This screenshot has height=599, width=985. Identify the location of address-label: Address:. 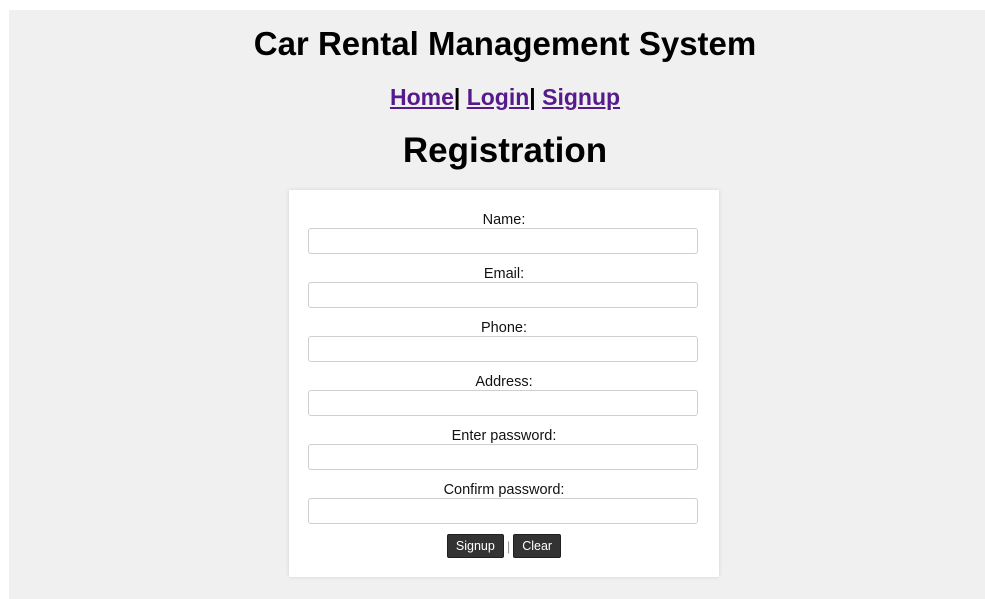
(504, 382).